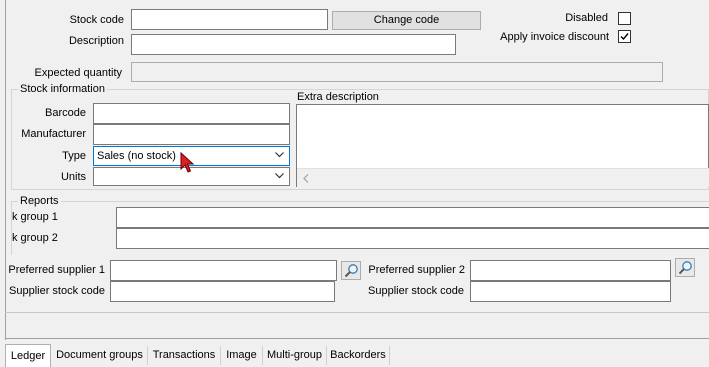  I want to click on preferred-supplier-1-label: Preferred supplier 1, so click(56, 270).